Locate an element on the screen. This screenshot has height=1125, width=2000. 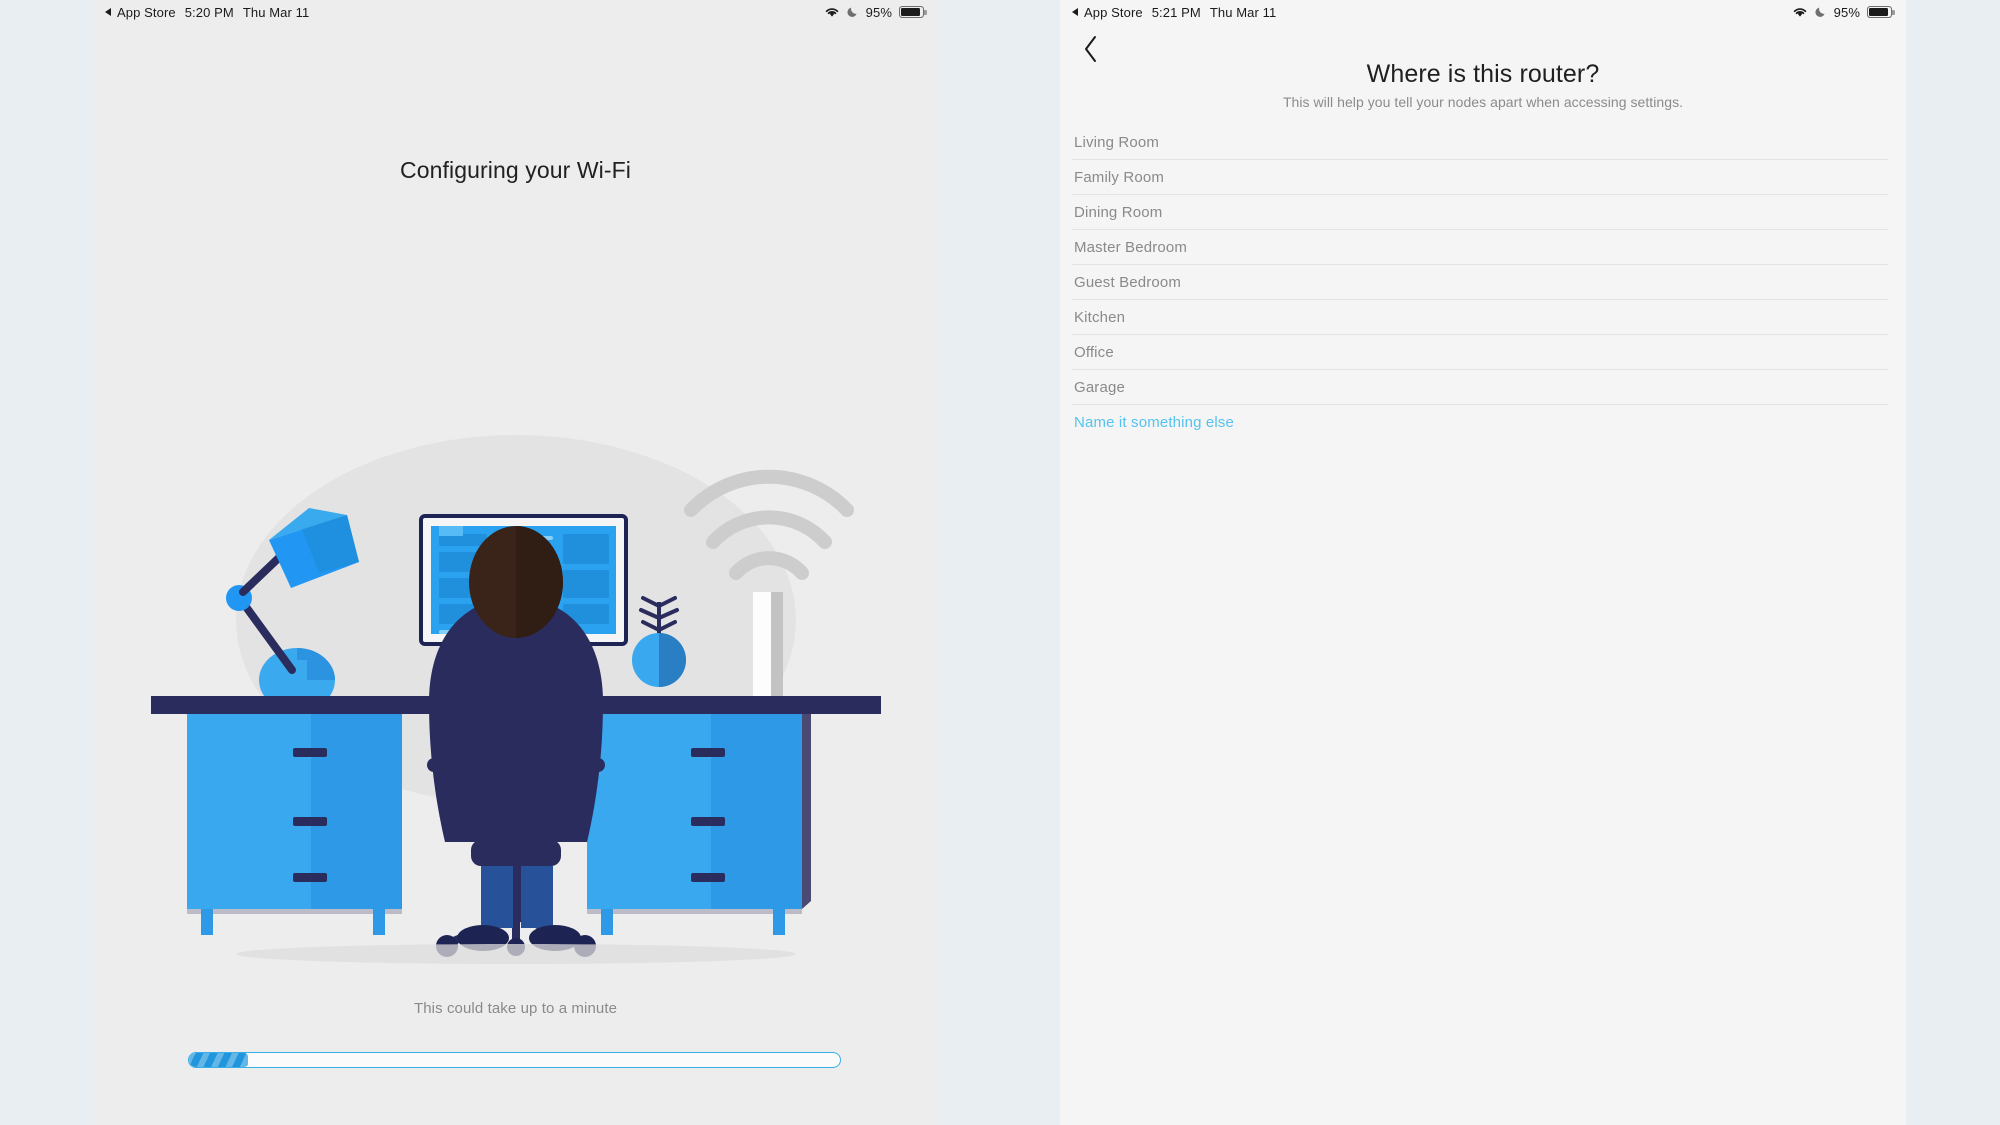
right-status-bar: App Store 5:21 PM Thu Mar 11 95% is located at coordinates (1483, 12).